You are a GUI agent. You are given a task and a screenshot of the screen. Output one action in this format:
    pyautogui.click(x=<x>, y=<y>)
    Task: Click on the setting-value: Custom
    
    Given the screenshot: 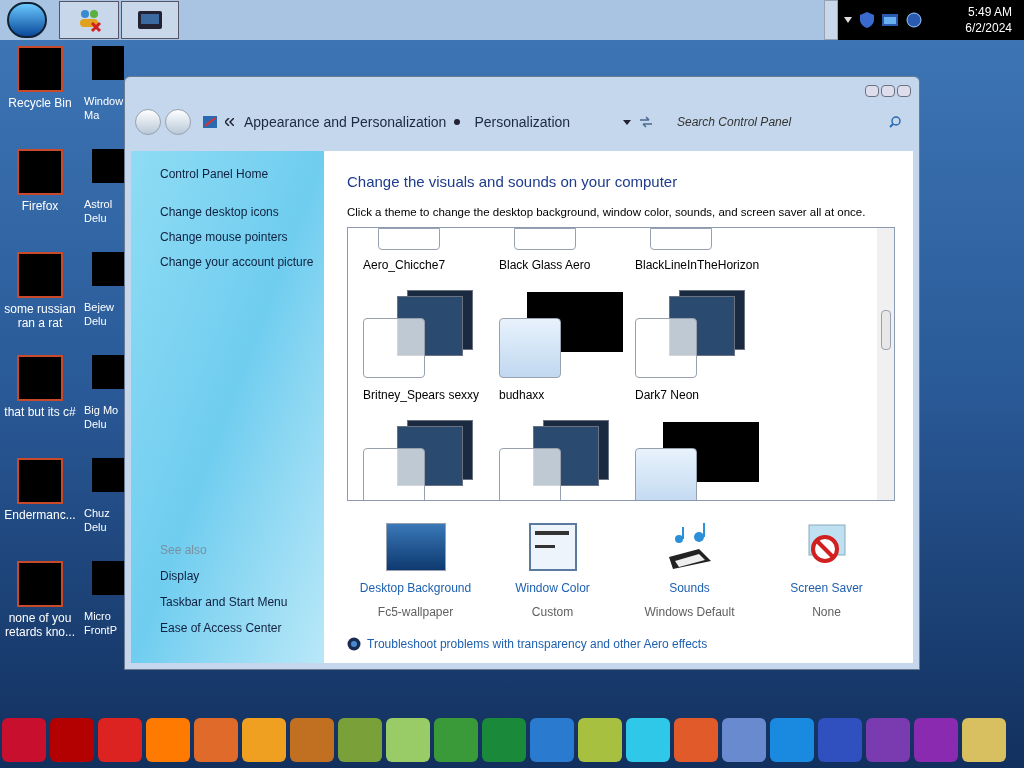 What is the action you would take?
    pyautogui.click(x=552, y=612)
    